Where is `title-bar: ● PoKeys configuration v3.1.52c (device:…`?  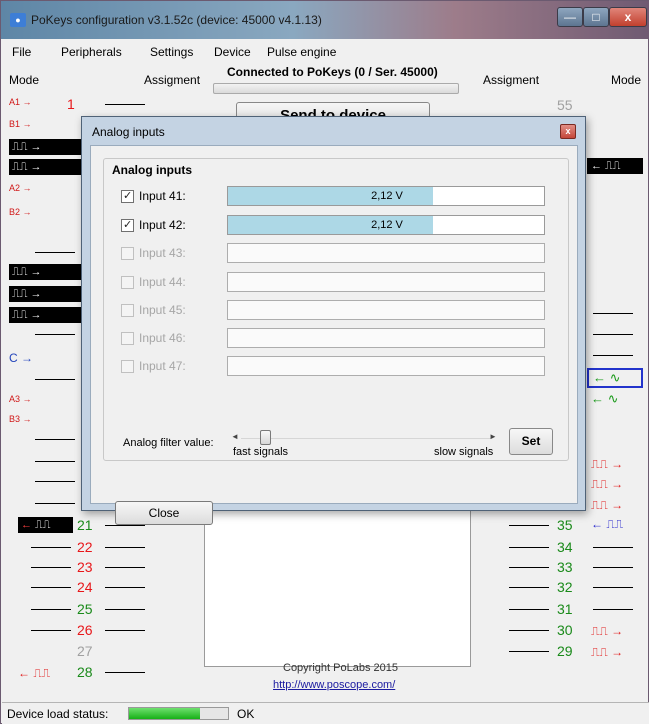 title-bar: ● PoKeys configuration v3.1.52c (device:… is located at coordinates (325, 20).